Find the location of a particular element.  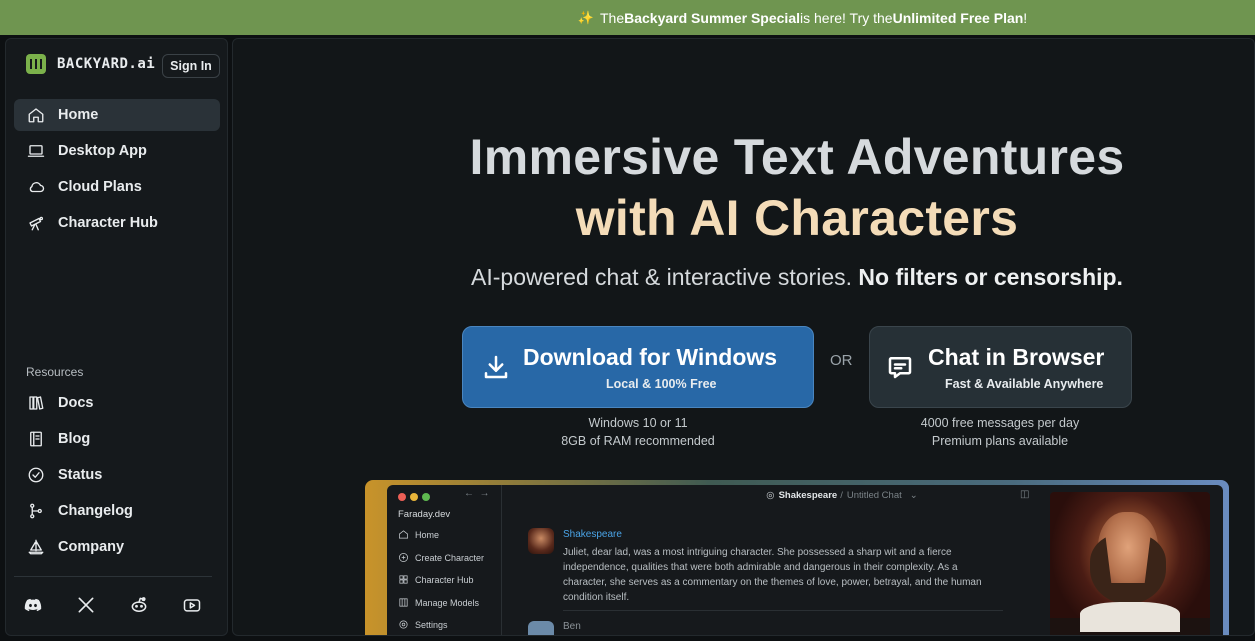

git-branch-icon is located at coordinates (36, 511).